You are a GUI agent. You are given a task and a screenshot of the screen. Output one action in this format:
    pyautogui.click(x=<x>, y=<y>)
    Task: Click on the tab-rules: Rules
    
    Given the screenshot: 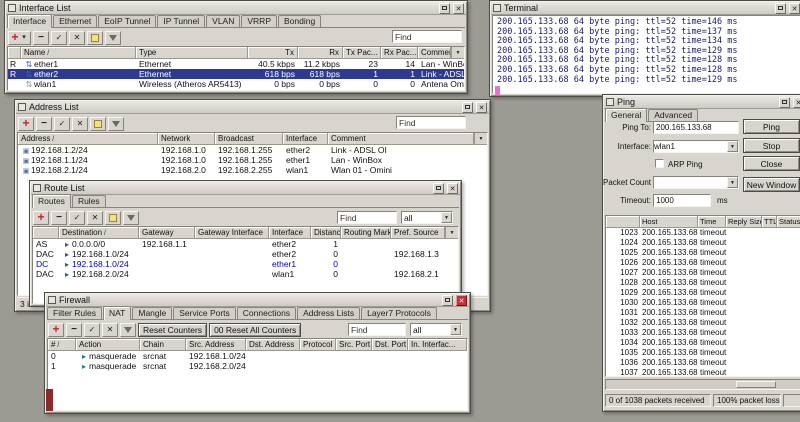 What is the action you would take?
    pyautogui.click(x=88, y=201)
    